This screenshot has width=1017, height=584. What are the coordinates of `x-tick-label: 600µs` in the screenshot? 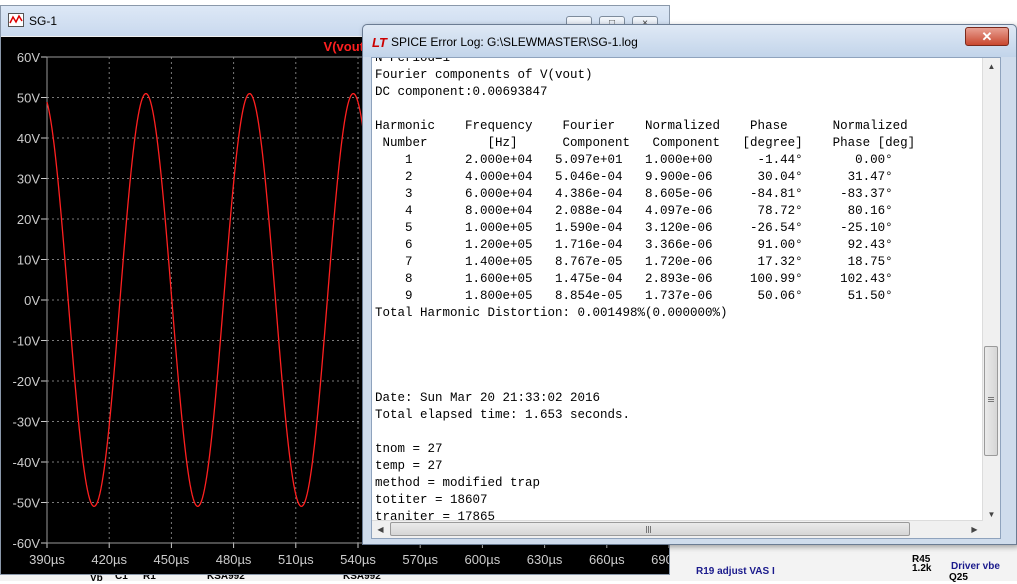 It's located at (483, 559).